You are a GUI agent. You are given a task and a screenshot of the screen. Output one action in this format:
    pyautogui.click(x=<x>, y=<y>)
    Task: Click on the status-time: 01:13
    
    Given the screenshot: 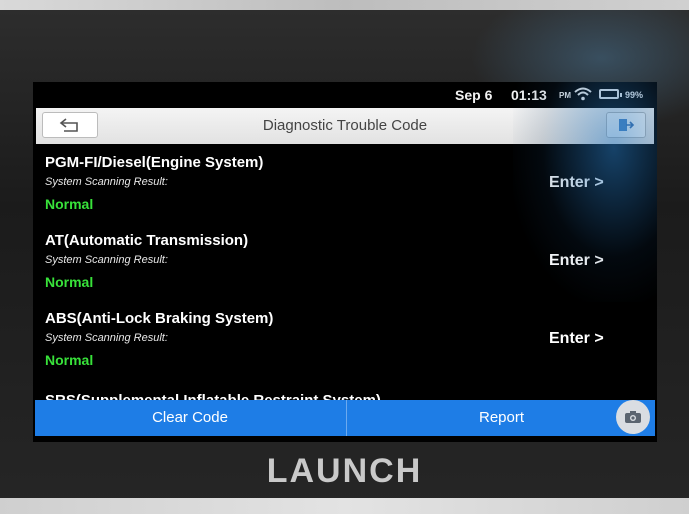 What is the action you would take?
    pyautogui.click(x=529, y=95)
    